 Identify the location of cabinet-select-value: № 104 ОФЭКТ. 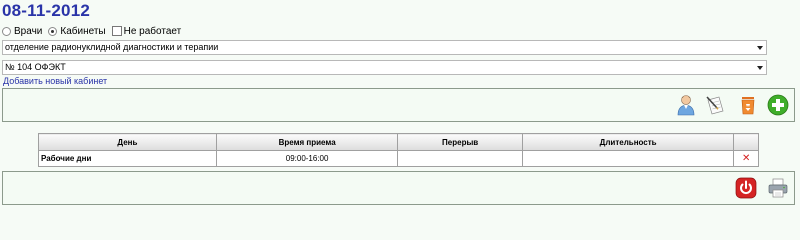
(35, 67).